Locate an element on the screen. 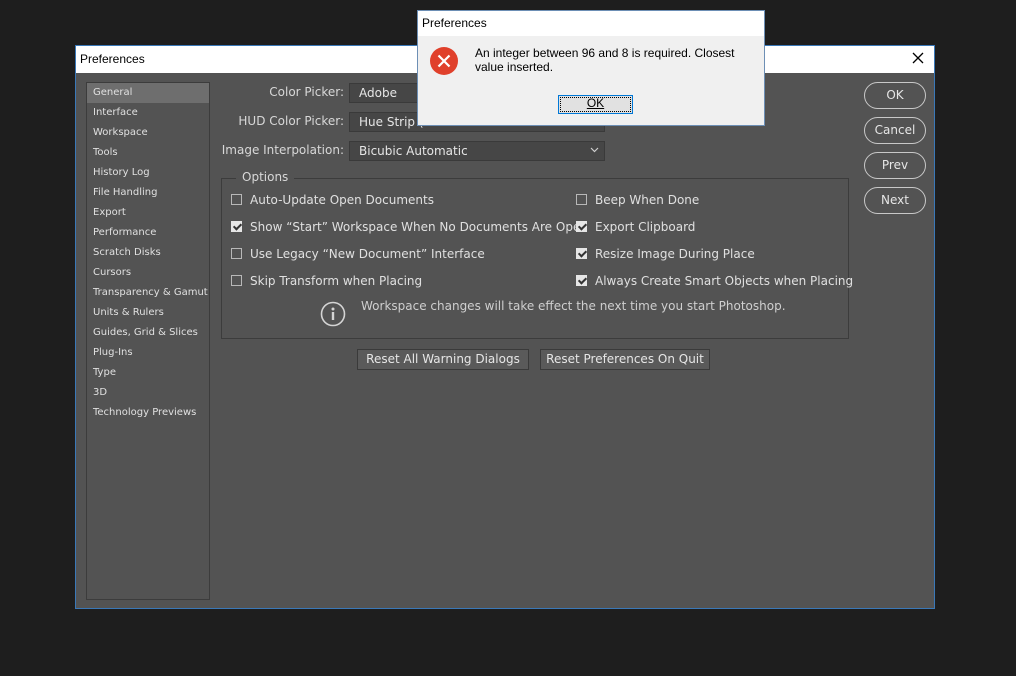  color-picker-value: Adobe is located at coordinates (378, 93).